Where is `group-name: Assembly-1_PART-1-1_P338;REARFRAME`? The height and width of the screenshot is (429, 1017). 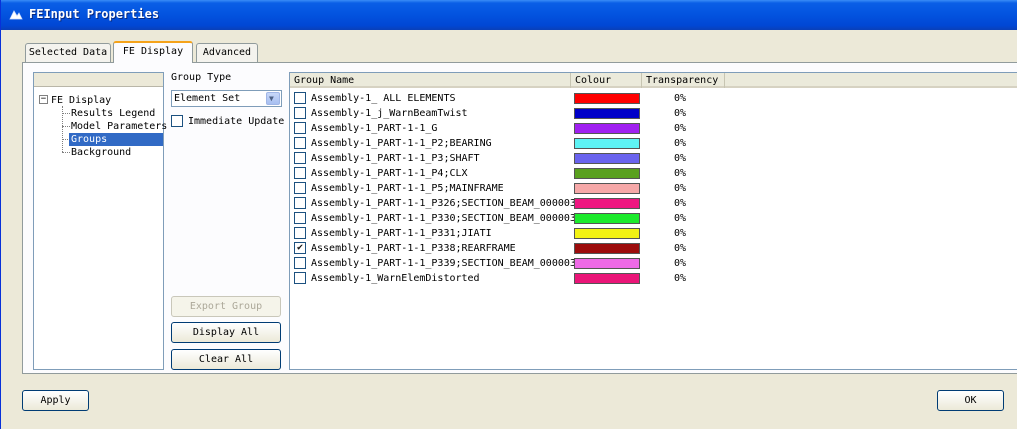
group-name: Assembly-1_PART-1-1_P338;REARFRAME is located at coordinates (413, 248).